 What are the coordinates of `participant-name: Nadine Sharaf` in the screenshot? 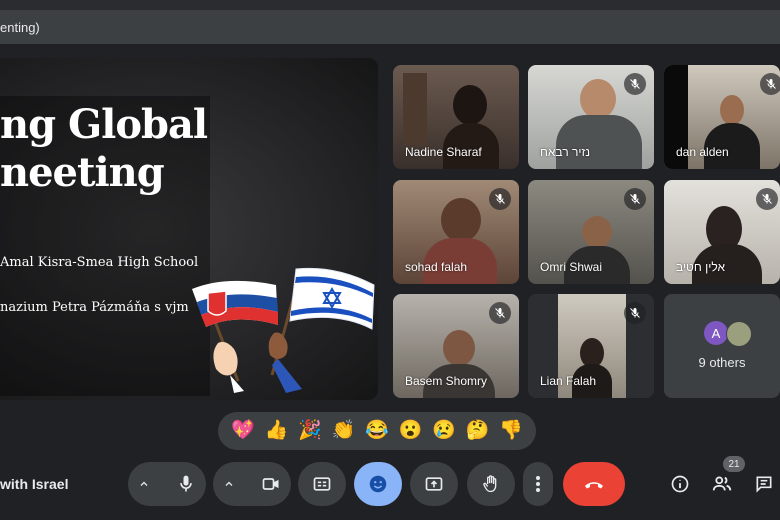 It's located at (443, 152).